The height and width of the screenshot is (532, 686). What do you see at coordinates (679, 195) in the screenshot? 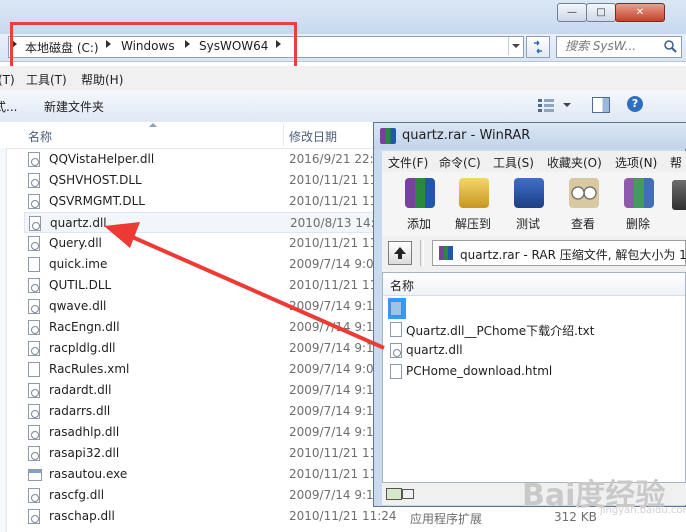
I see `partial-tool-icon` at bounding box center [679, 195].